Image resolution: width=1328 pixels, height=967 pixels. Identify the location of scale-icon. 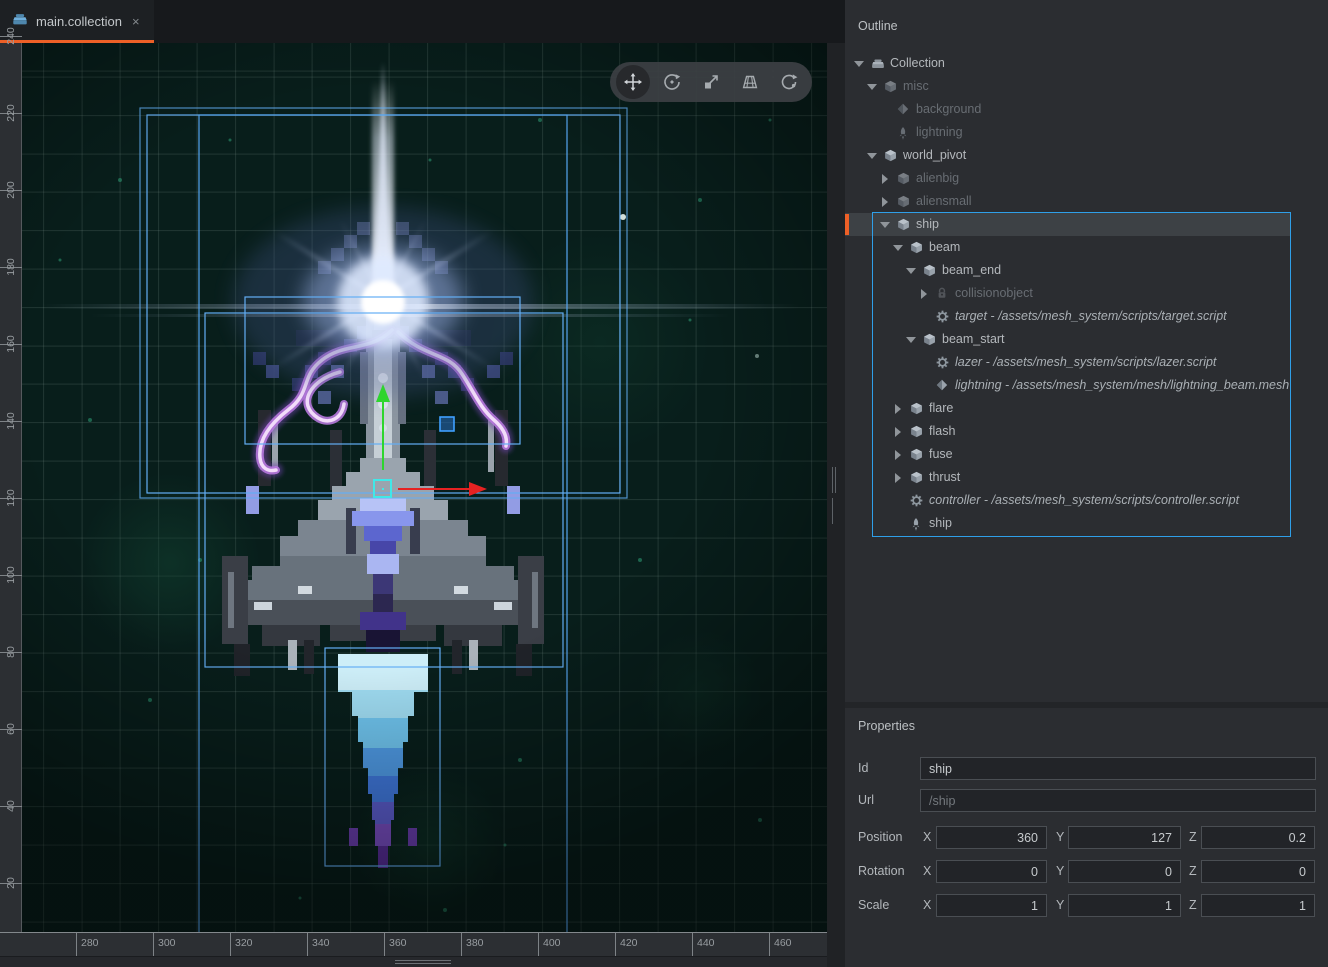
(711, 82).